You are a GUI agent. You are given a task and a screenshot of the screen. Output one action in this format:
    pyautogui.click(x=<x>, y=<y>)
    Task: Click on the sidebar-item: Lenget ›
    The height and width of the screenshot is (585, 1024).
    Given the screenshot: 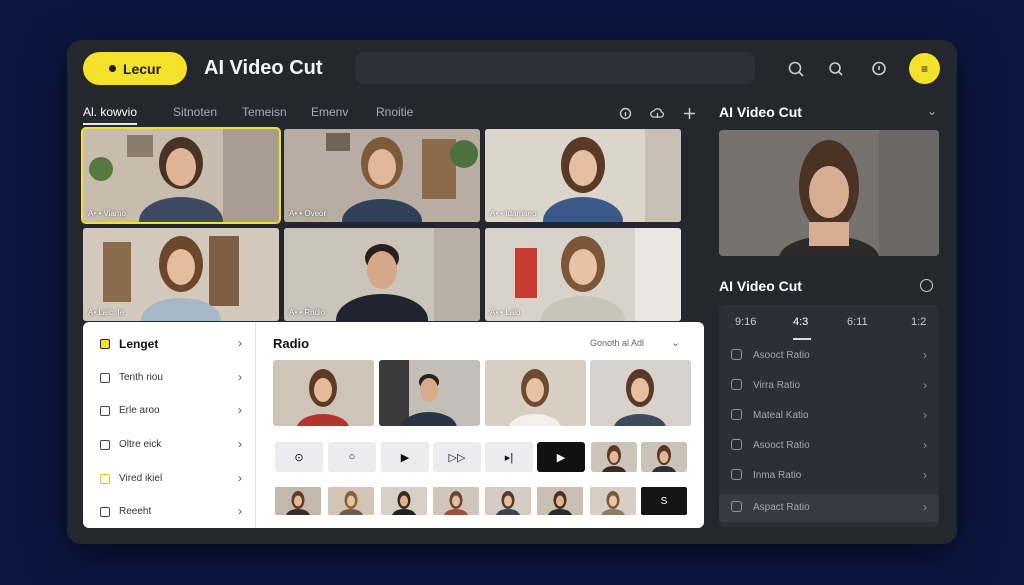 What is the action you would take?
    pyautogui.click(x=169, y=345)
    